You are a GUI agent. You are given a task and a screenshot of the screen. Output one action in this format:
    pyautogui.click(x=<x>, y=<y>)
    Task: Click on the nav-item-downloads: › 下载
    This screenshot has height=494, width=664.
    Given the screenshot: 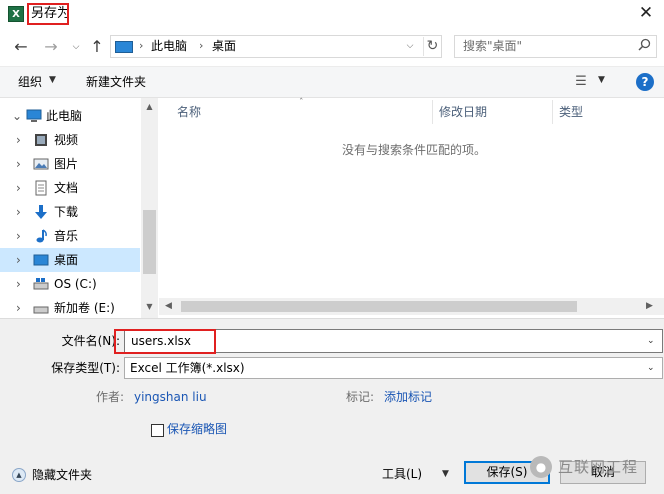 What is the action you would take?
    pyautogui.click(x=70, y=212)
    